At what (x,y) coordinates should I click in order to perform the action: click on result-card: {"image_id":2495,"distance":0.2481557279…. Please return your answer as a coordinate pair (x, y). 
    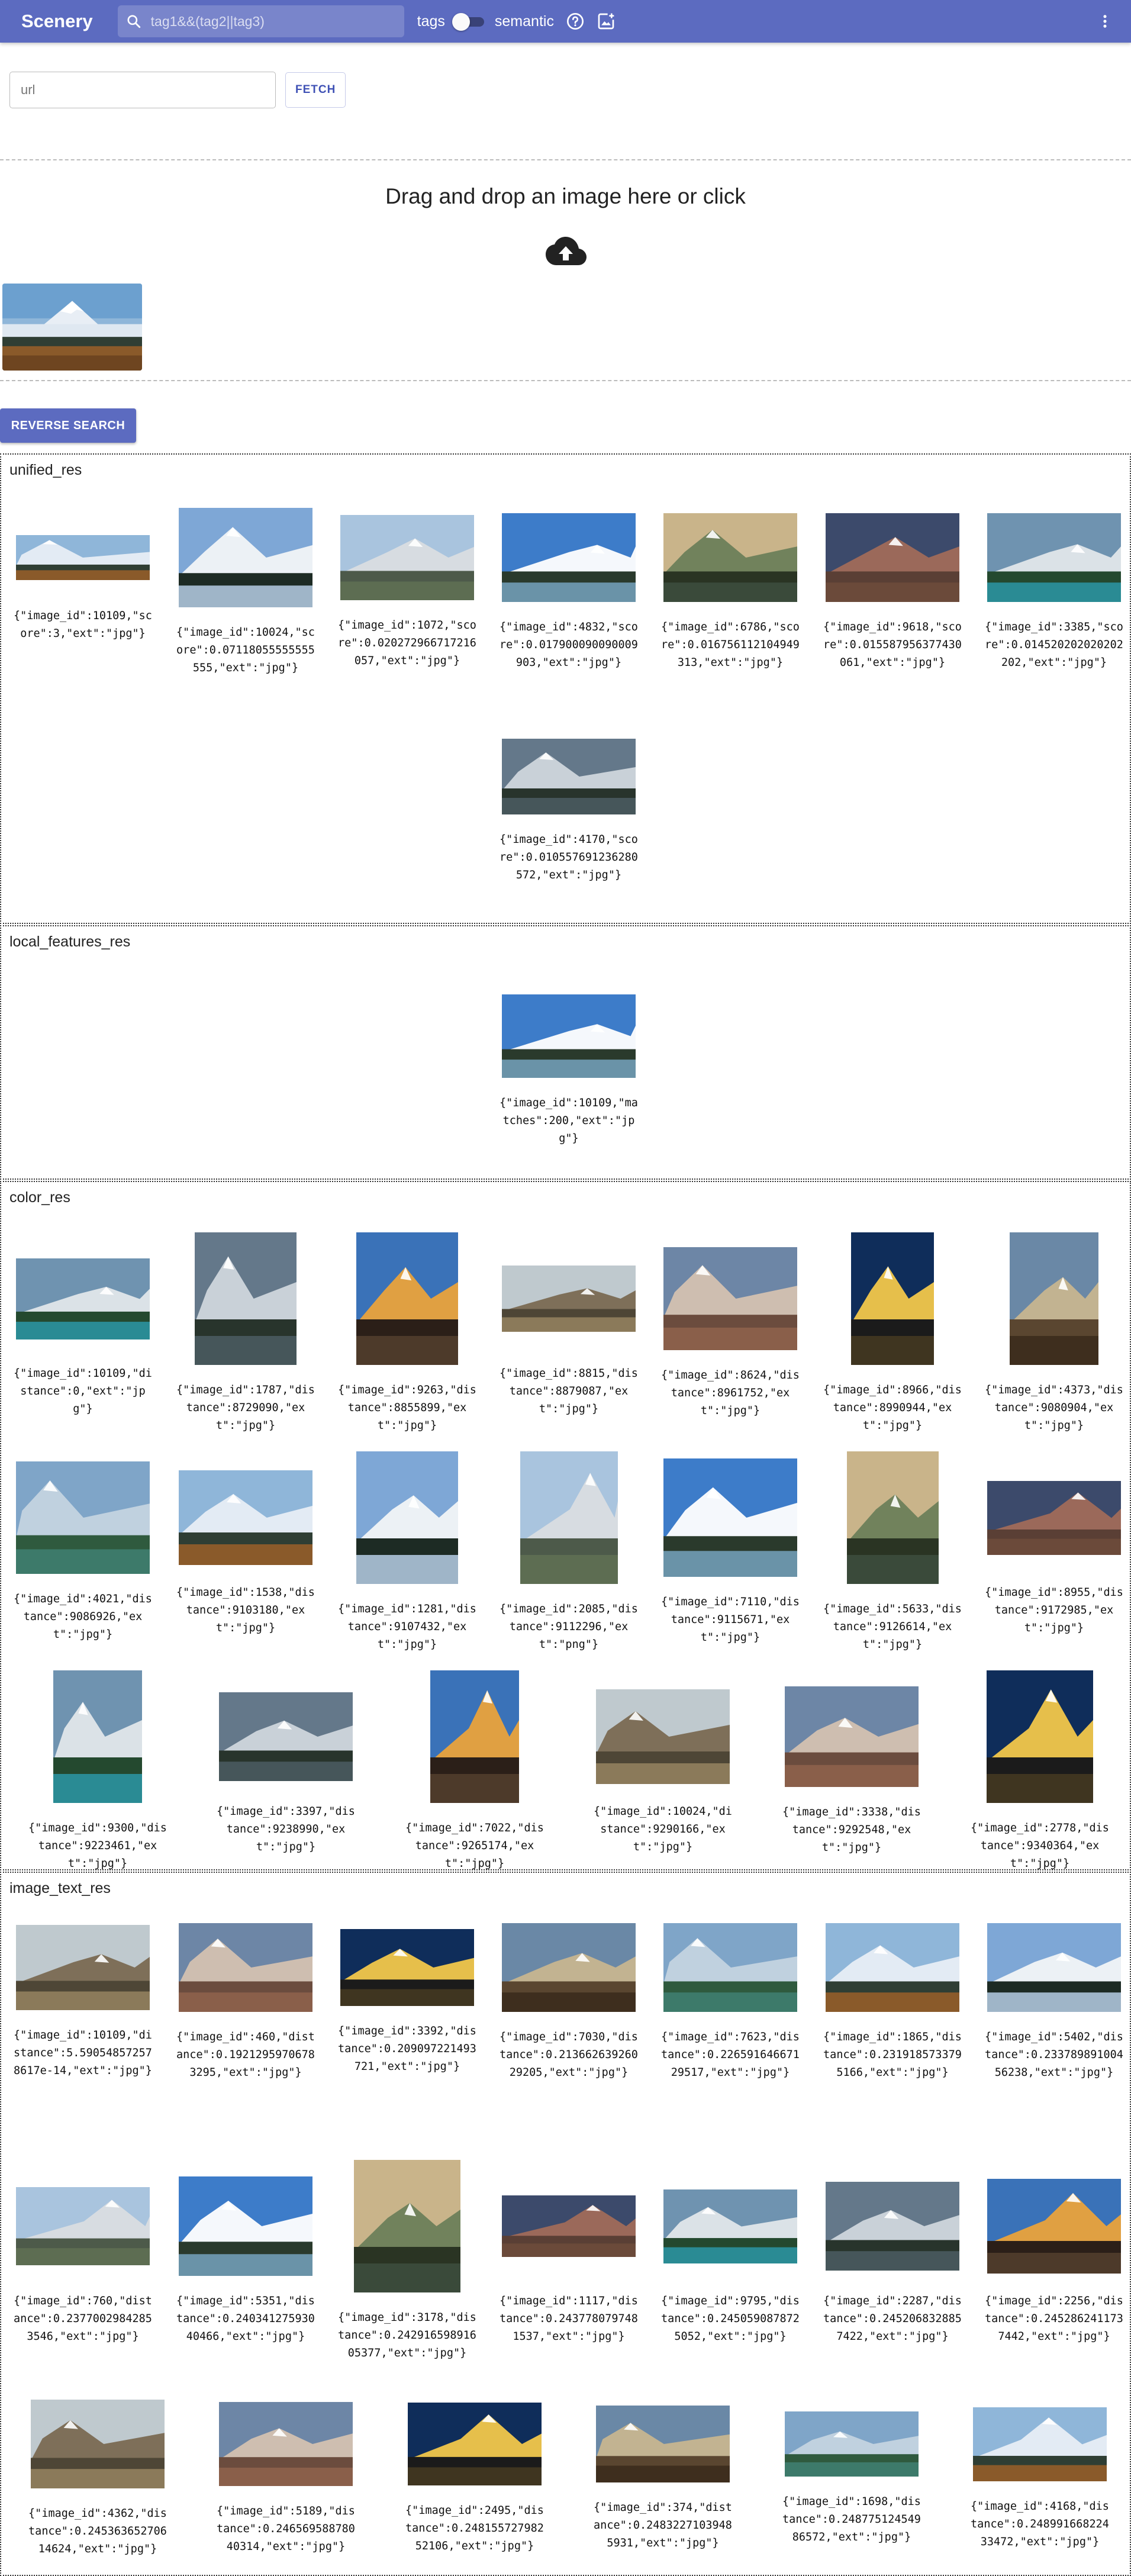
    Looking at the image, I should click on (475, 2478).